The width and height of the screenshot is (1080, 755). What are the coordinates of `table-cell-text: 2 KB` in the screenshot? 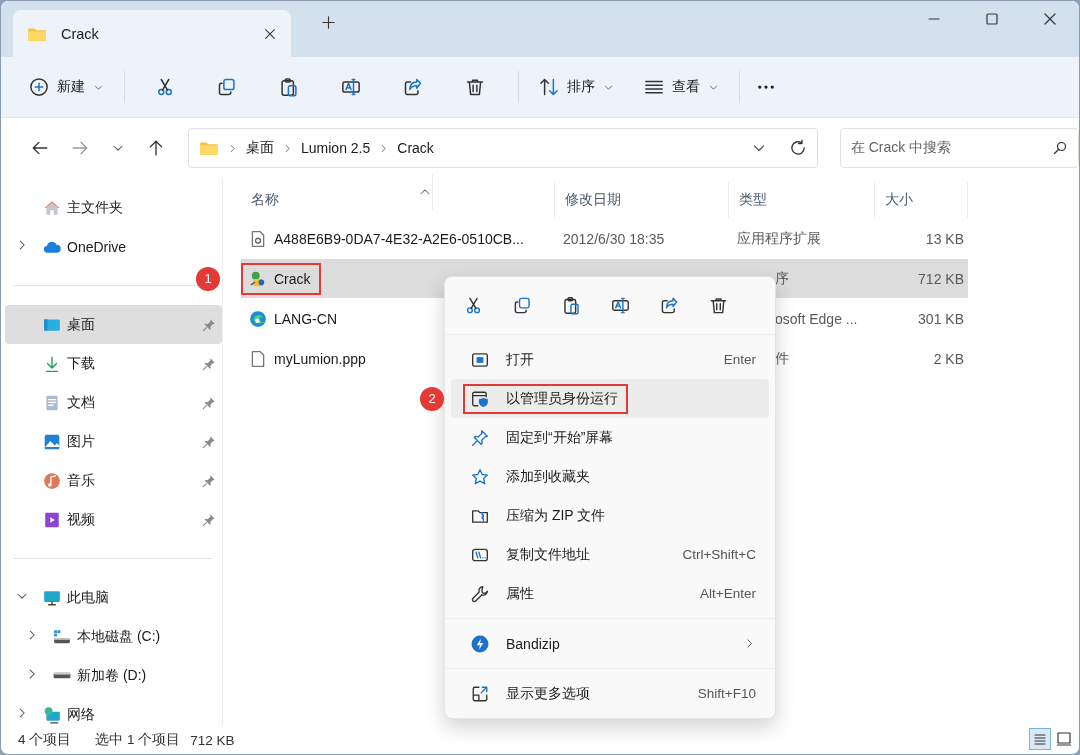 It's located at (948, 358).